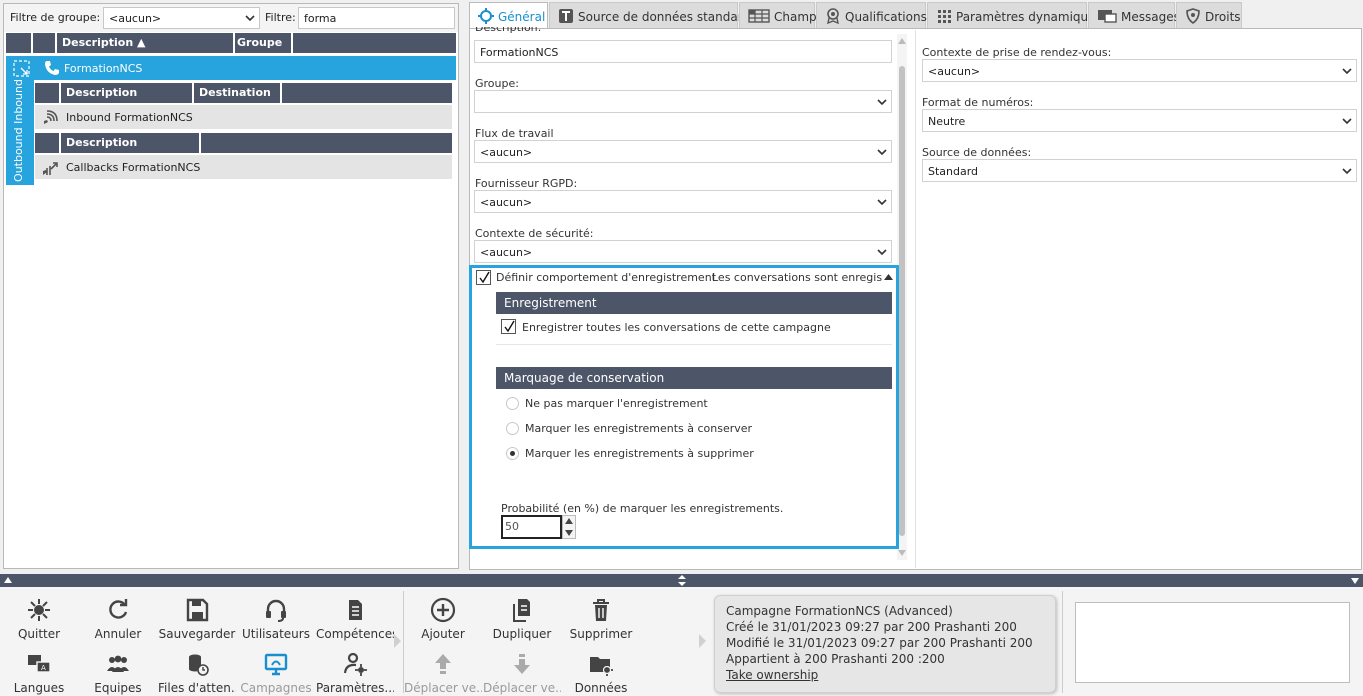  Describe the element at coordinates (231, 68) in the screenshot. I see `campaign-row: FormationNCS` at that location.